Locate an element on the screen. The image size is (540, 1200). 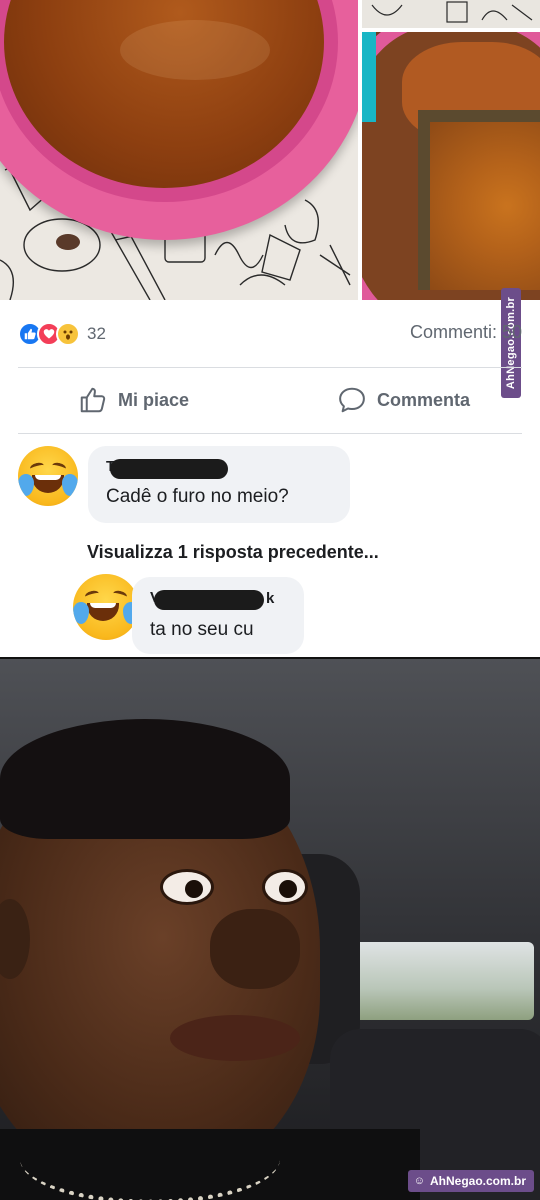
doodle-strip is located at coordinates (452, 12).